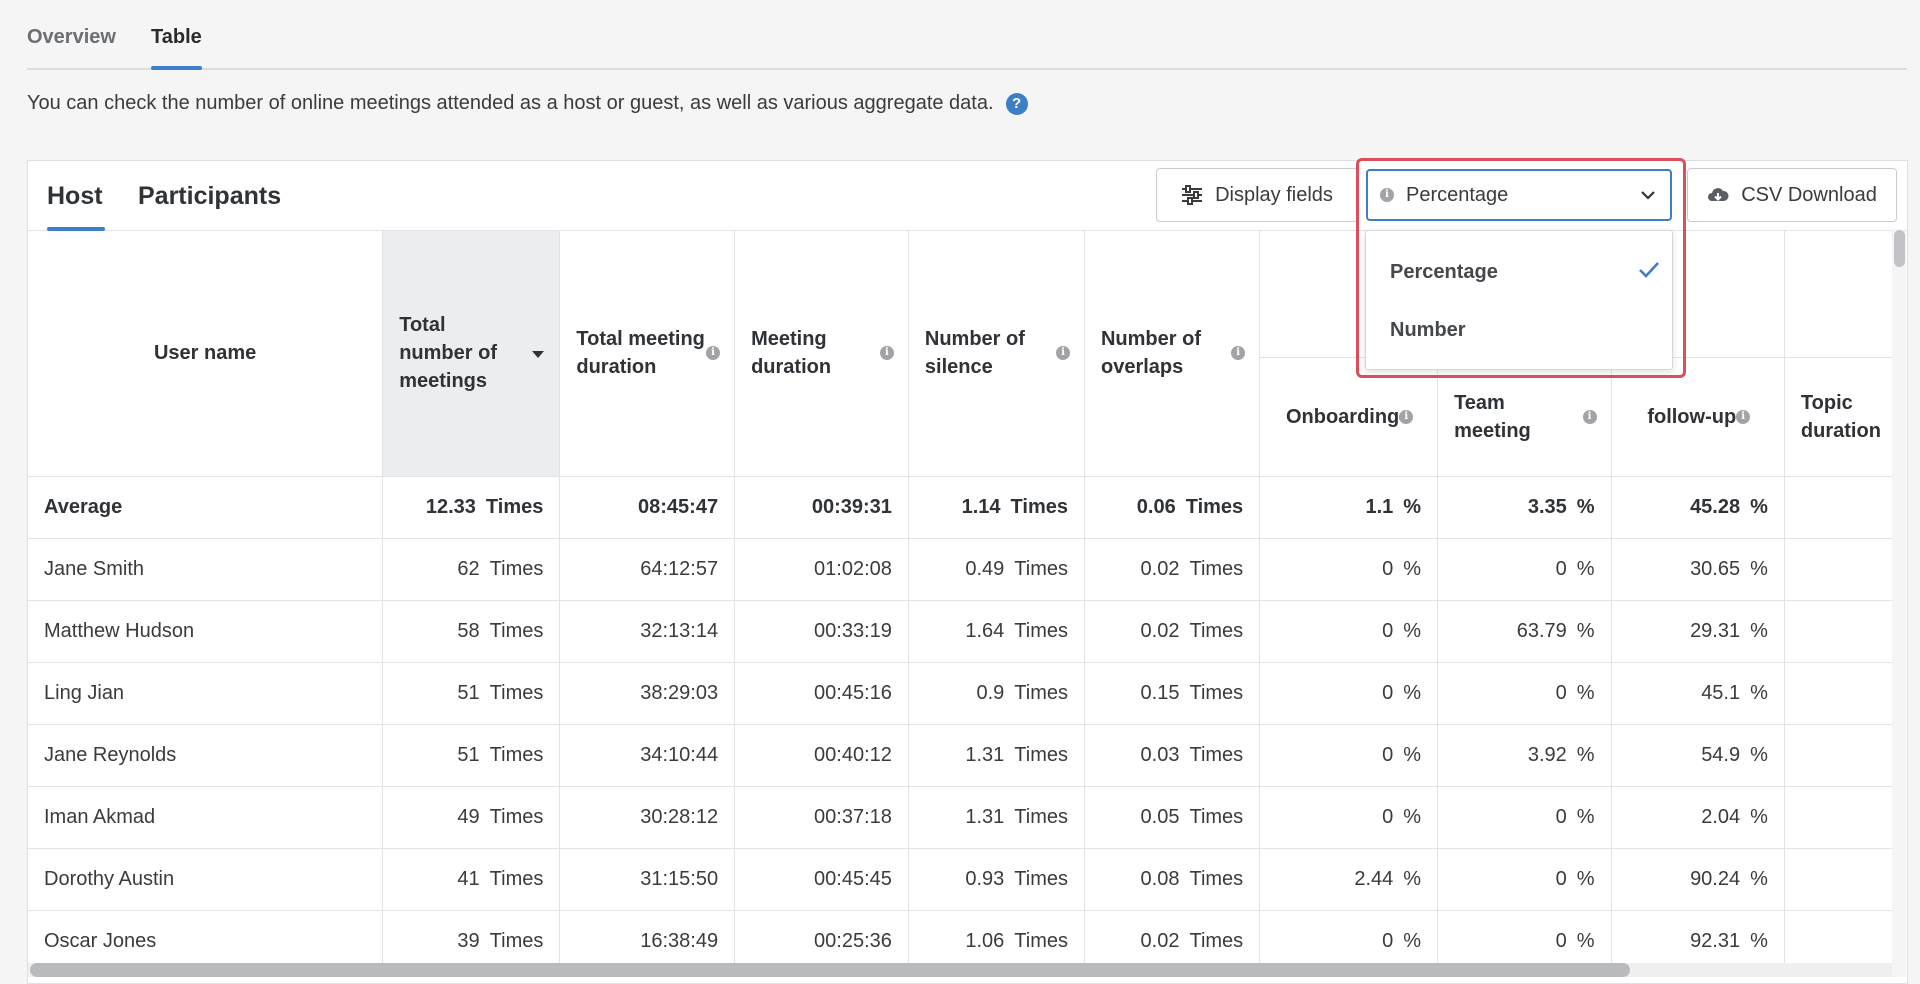 Image resolution: width=1920 pixels, height=984 pixels. I want to click on vertical-scrollbar-thumb, so click(1899, 248).